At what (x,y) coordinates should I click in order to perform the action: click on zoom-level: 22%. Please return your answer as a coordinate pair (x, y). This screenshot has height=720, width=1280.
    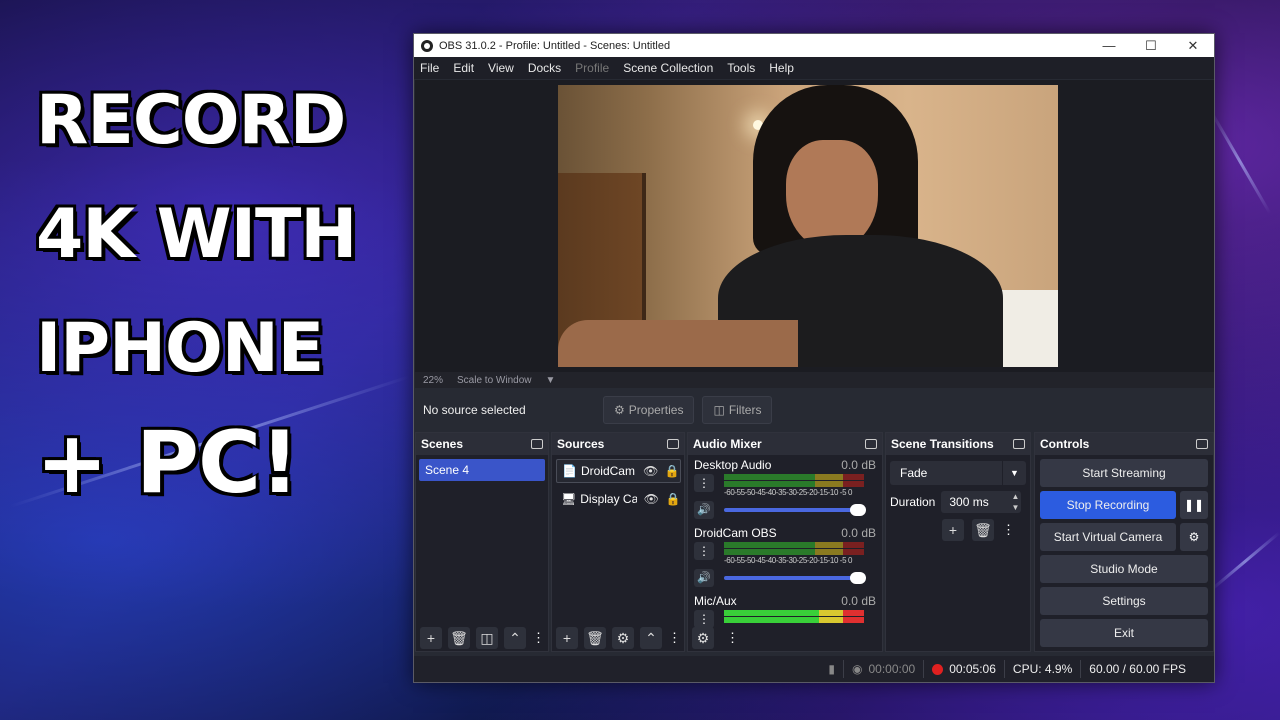
    Looking at the image, I should click on (433, 380).